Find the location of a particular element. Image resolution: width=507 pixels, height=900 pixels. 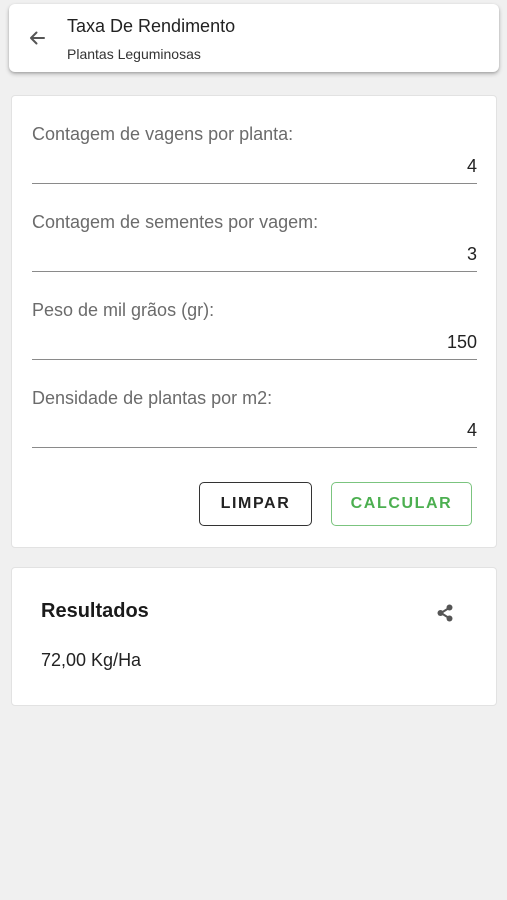

plant-density-field: Densidade de plantas por m2: is located at coordinates (254, 420).